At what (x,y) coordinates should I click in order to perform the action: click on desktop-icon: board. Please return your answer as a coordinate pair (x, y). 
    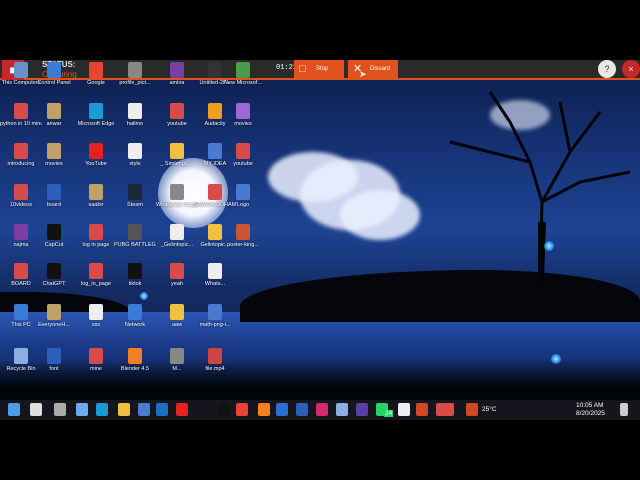
    Looking at the image, I should click on (54, 204).